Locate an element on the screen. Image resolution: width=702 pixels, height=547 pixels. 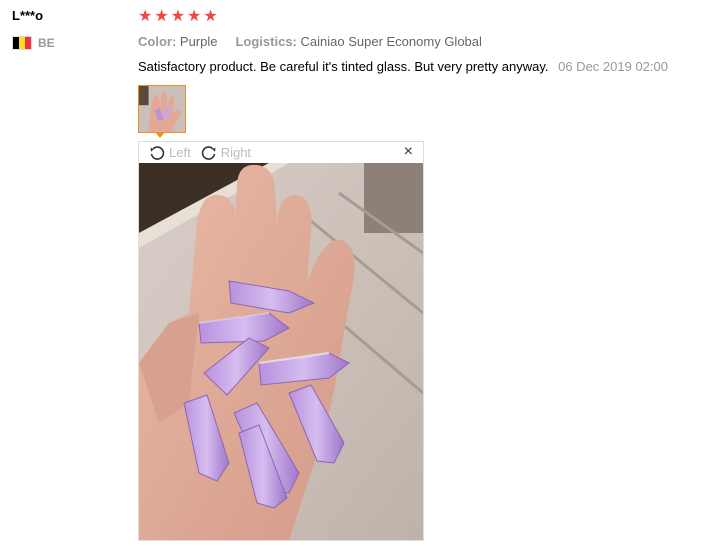
rating-stars: ★ ★ ★ ★ ★ is located at coordinates (178, 17).